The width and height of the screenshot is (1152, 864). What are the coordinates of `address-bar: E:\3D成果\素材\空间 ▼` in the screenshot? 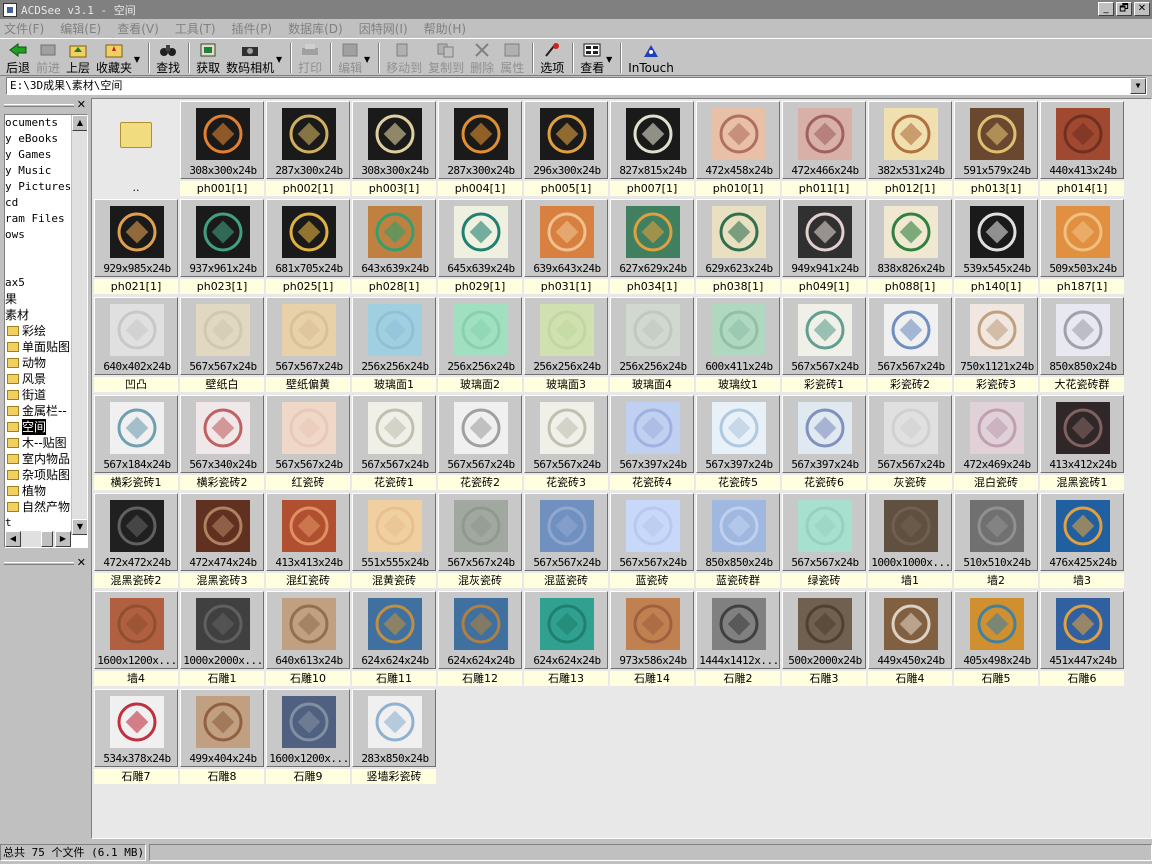 It's located at (576, 86).